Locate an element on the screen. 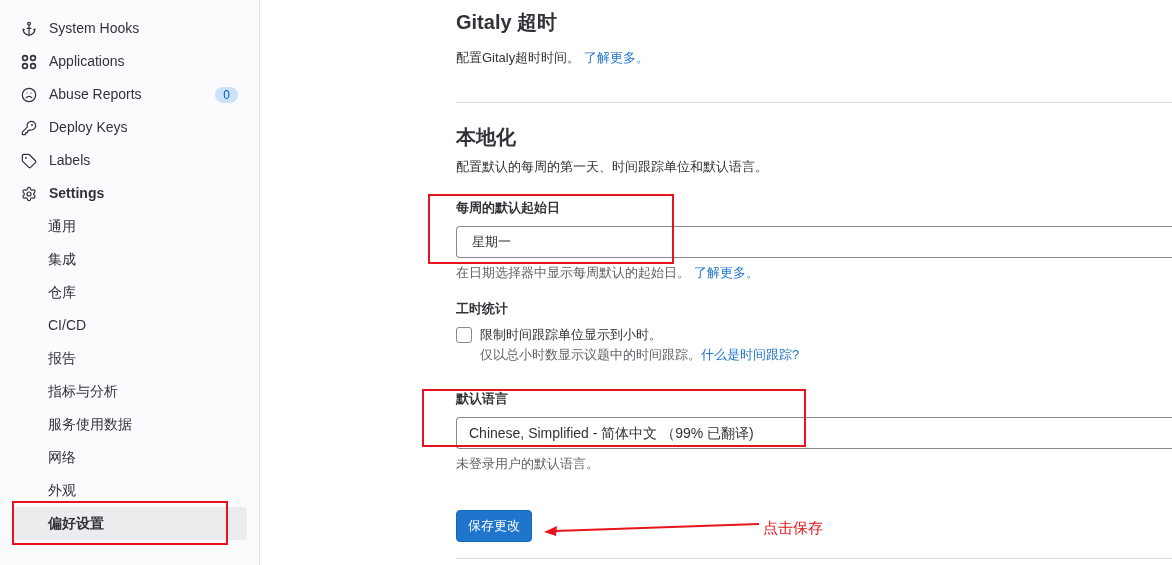  weekday-select: 星期一 is located at coordinates (814, 242).